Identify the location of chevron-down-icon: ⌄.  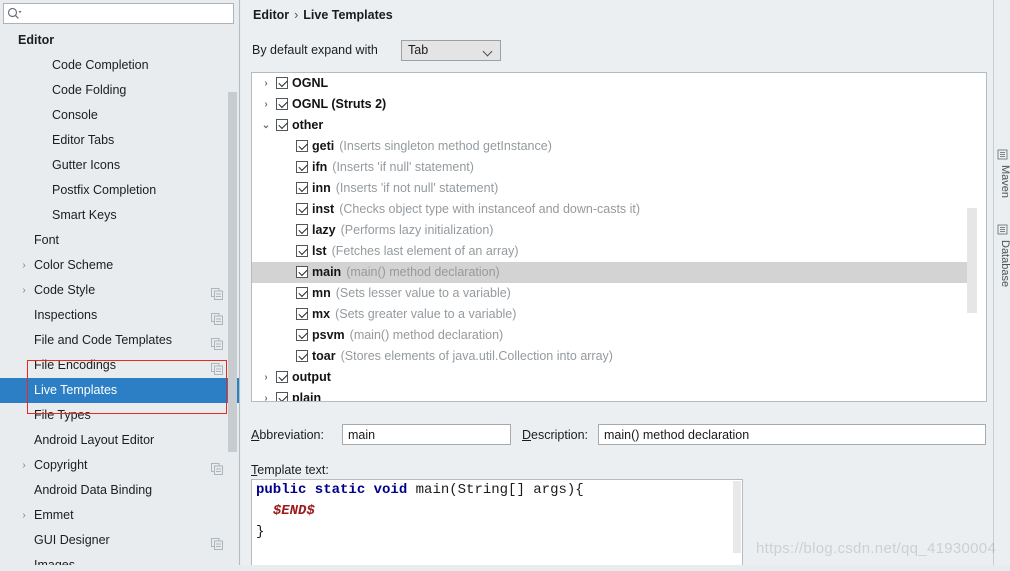
(266, 125).